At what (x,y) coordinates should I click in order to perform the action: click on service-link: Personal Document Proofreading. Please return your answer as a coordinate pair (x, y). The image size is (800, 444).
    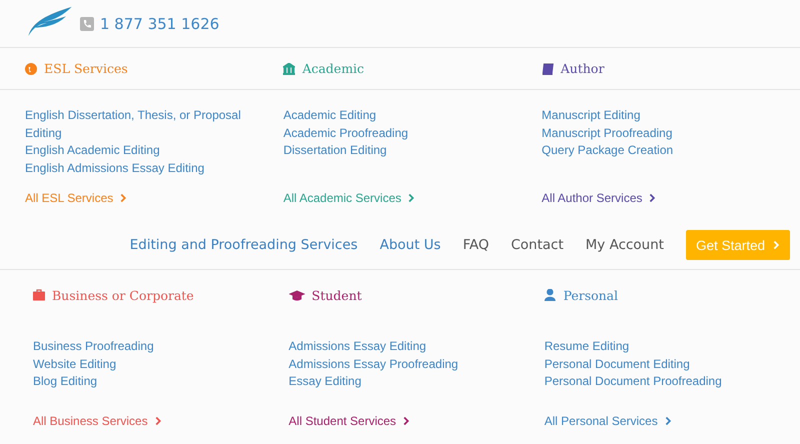
    Looking at the image, I should click on (659, 381).